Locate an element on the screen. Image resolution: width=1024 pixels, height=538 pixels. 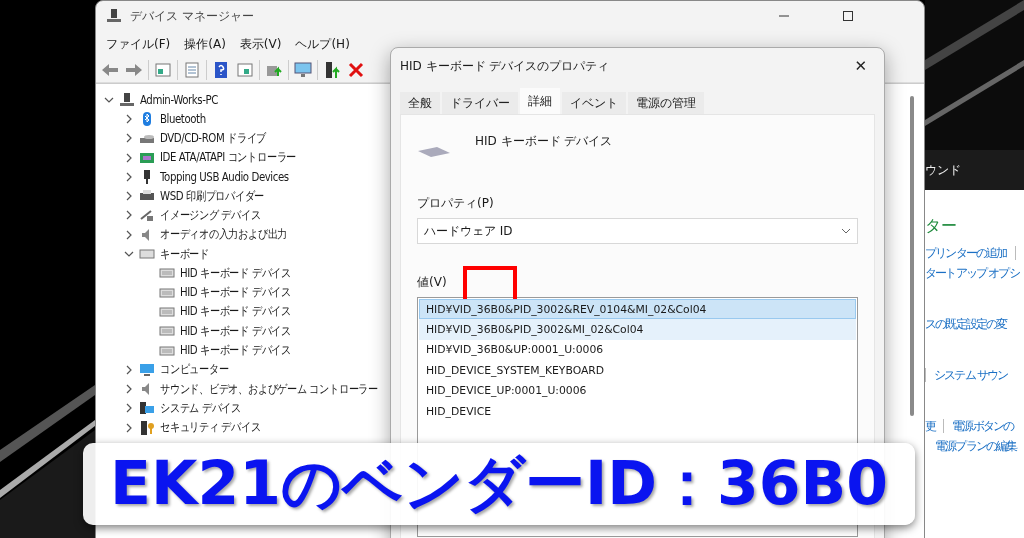
tab: 全般 is located at coordinates (420, 103).